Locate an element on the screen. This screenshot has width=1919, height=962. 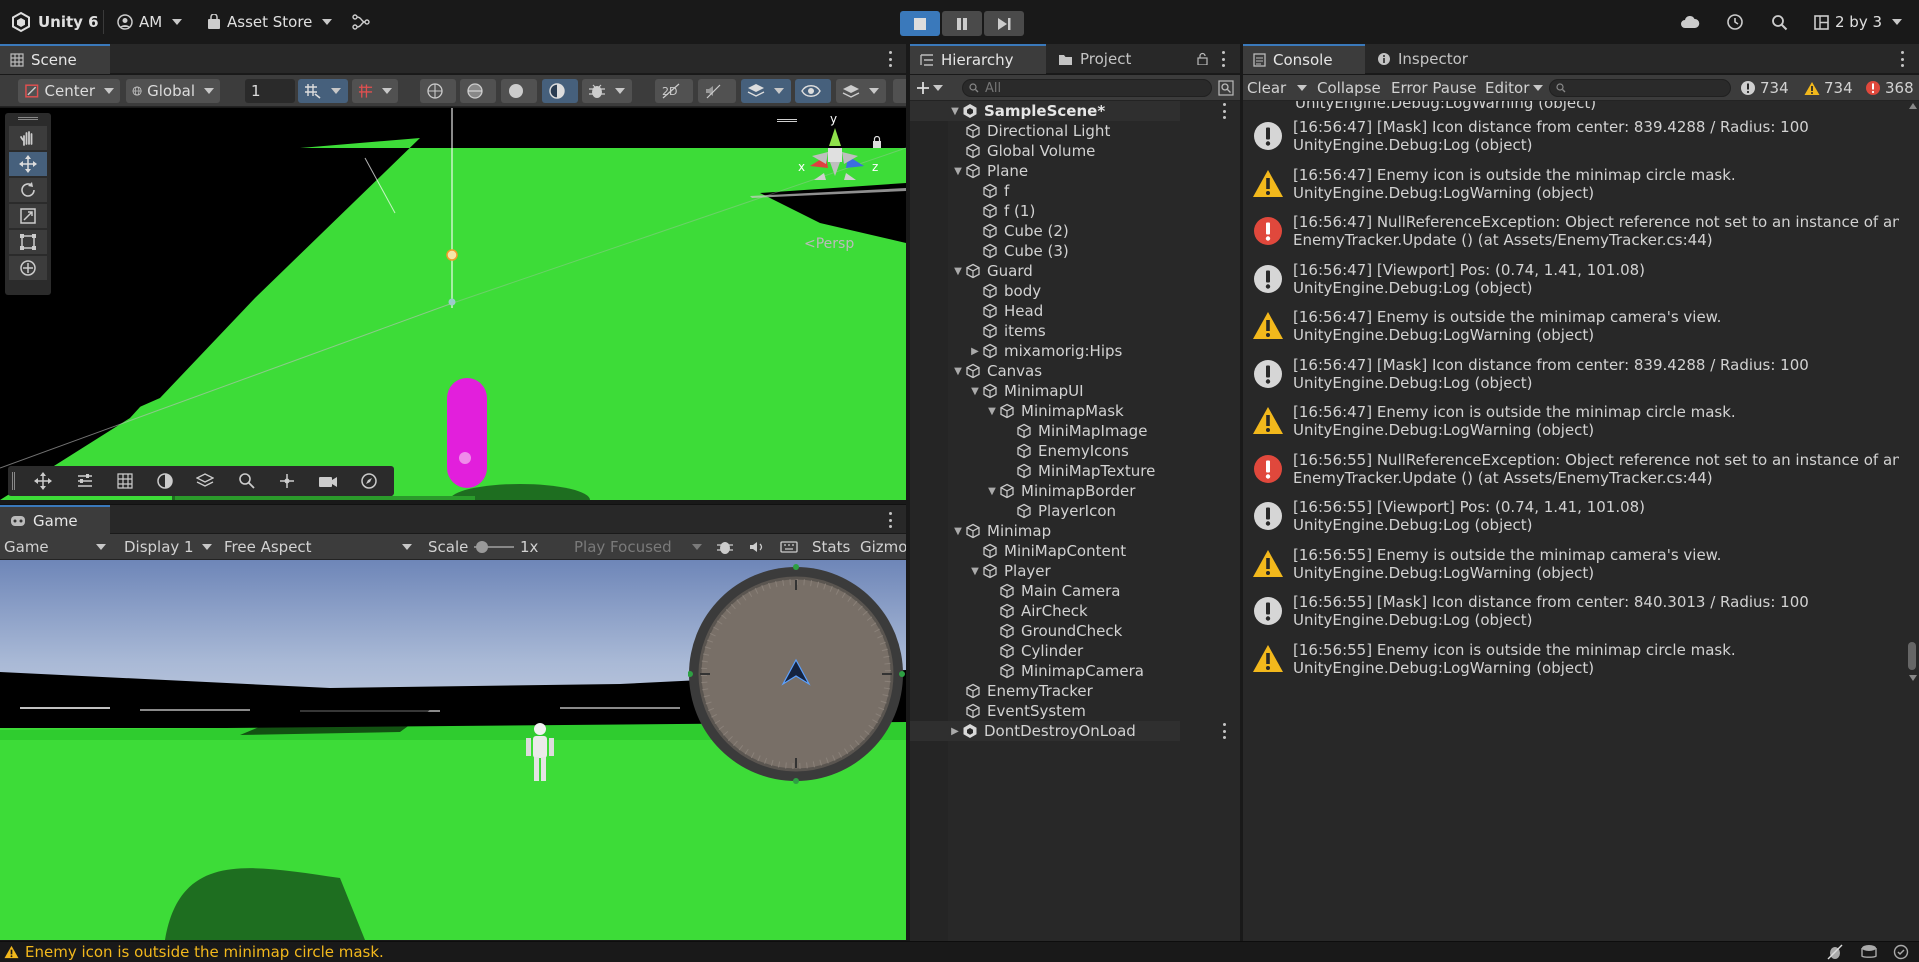
asset-store-dropdown: Asset Store is located at coordinates (270, 22).